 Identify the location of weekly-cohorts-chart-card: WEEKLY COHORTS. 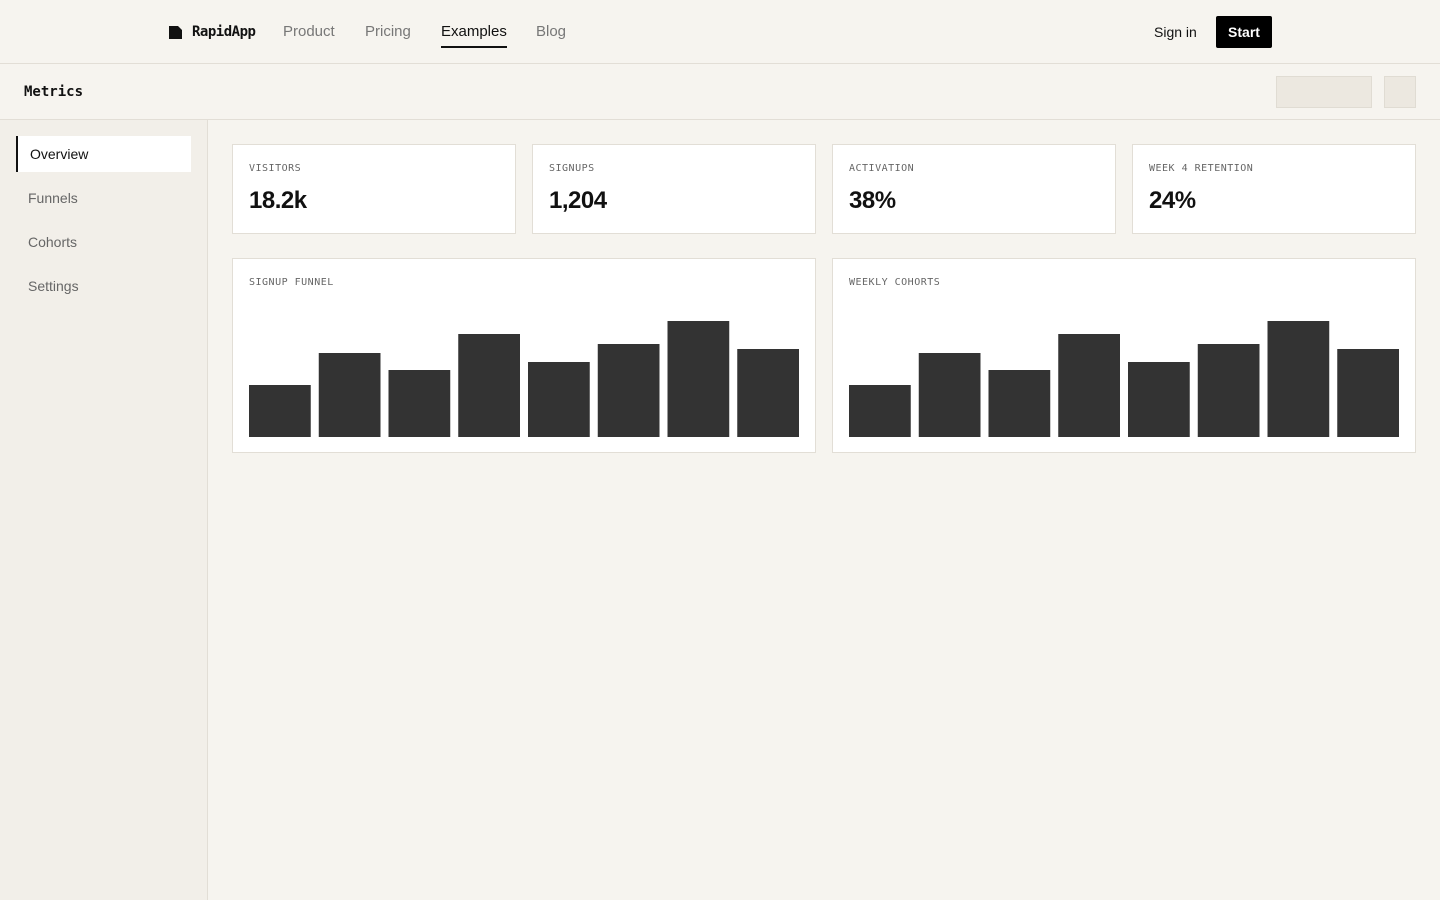
(1124, 355).